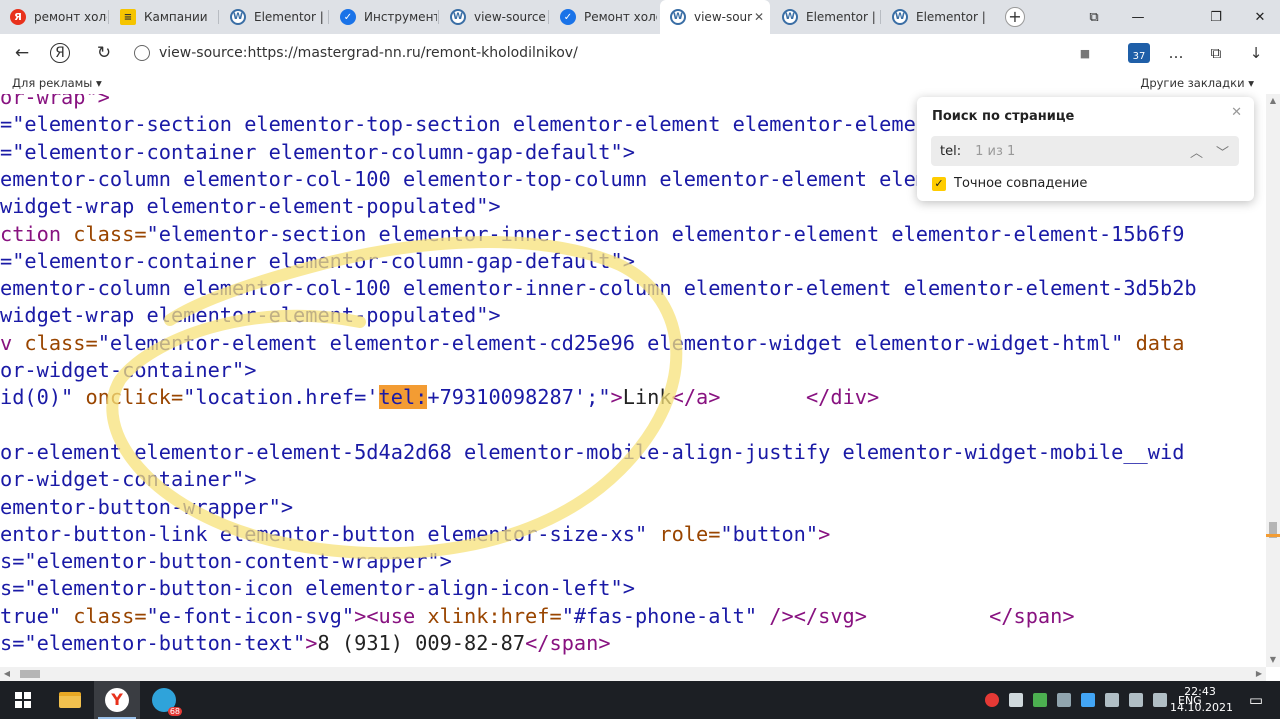  I want to click on telegram-icon: 68, so click(167, 702).